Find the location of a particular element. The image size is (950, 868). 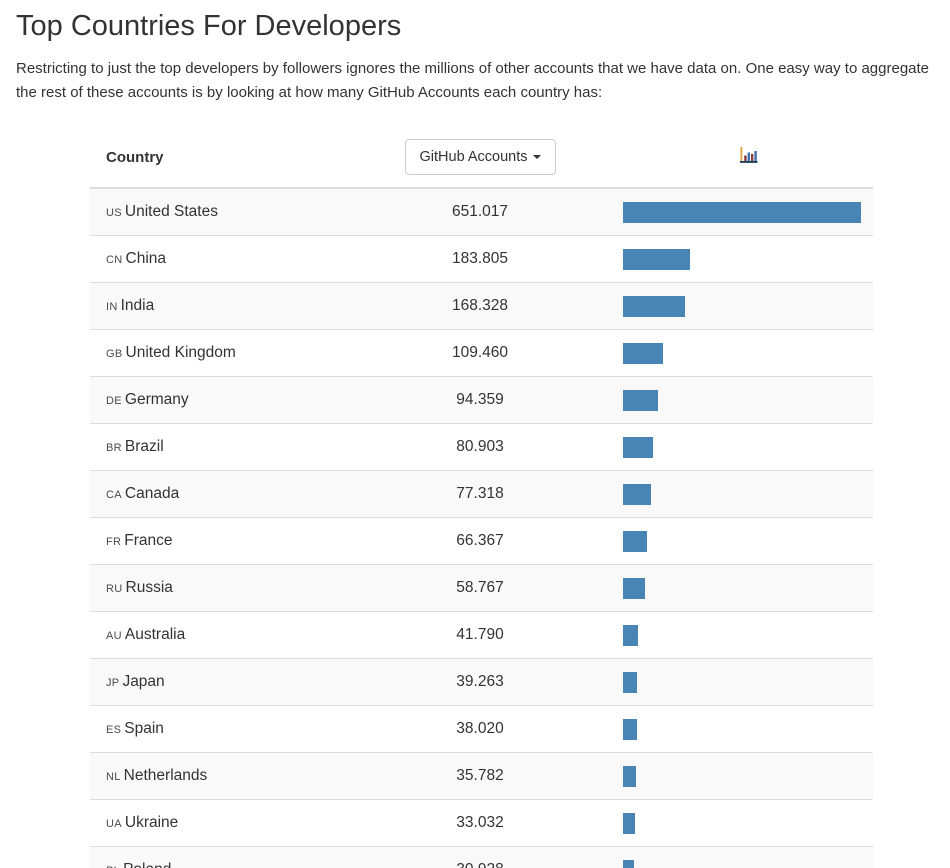

table-row: BR Brazil 80.903 is located at coordinates (481, 447).